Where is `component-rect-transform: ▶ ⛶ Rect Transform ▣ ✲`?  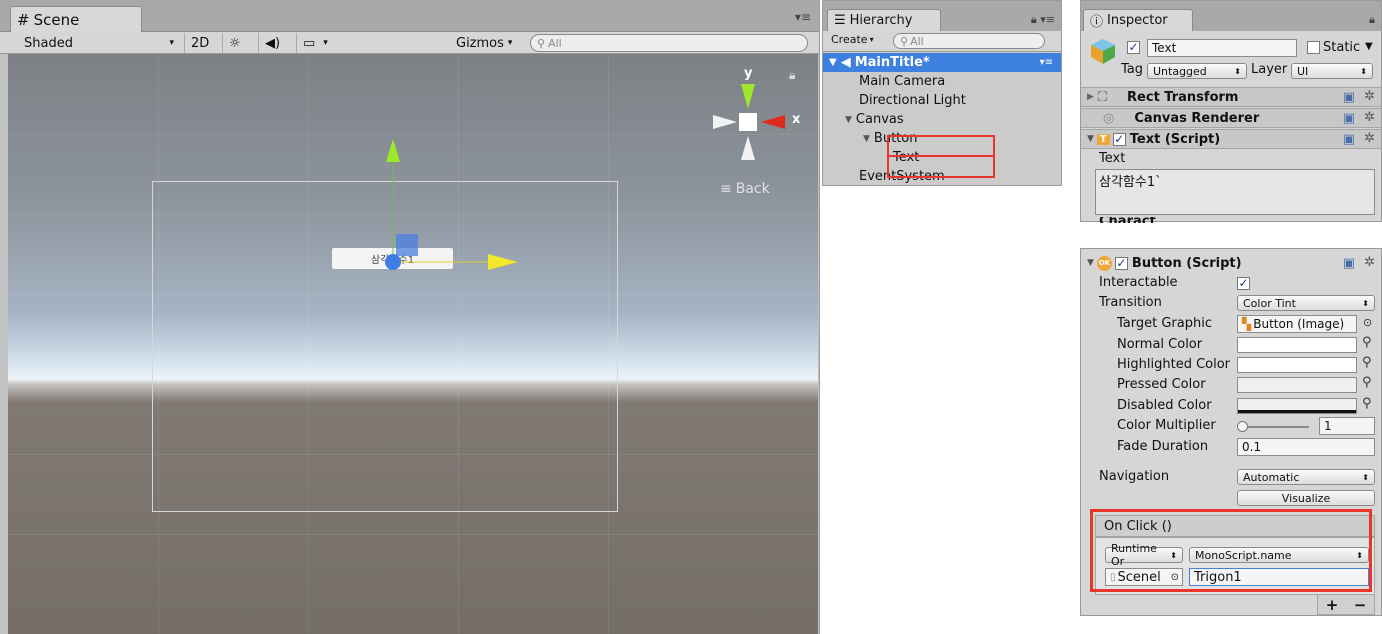
component-rect-transform: ▶ ⛶ Rect Transform ▣ ✲ is located at coordinates (1231, 97).